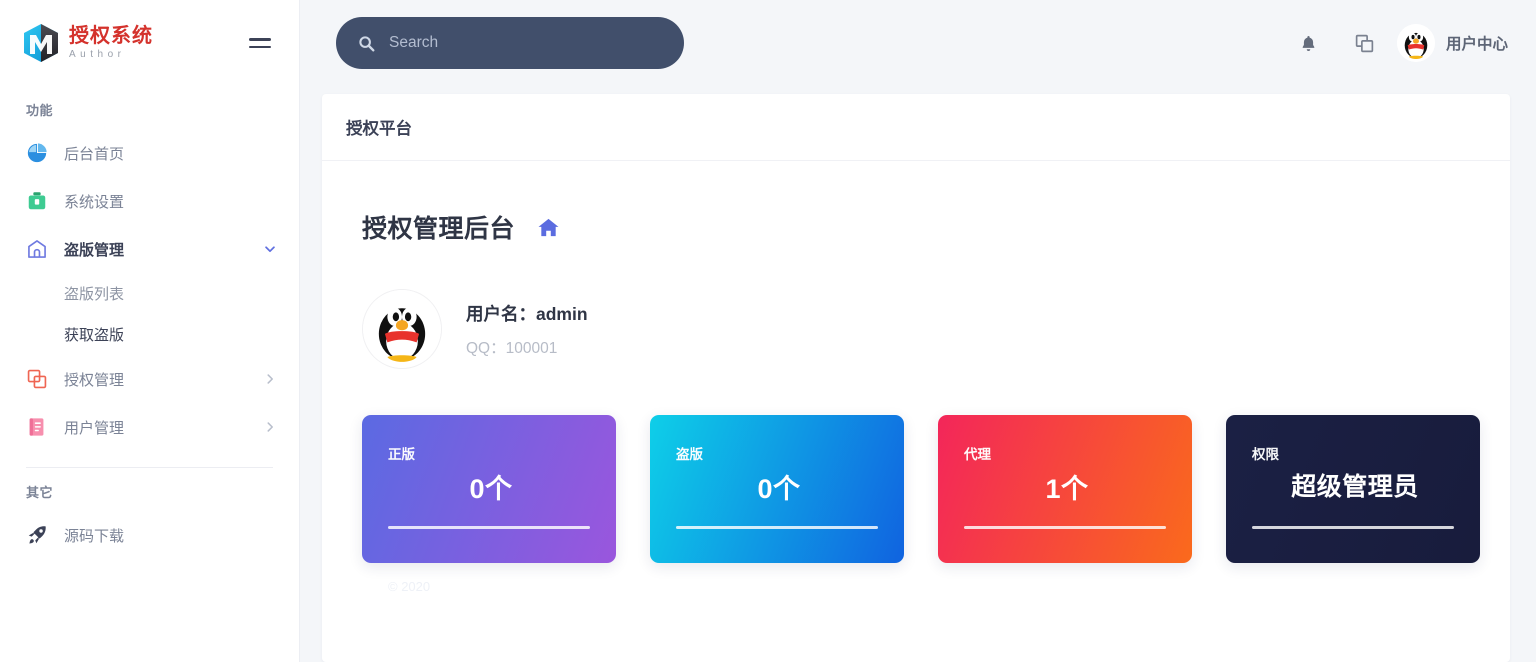  Describe the element at coordinates (916, 127) in the screenshot. I see `panel-header: 授权平台` at that location.